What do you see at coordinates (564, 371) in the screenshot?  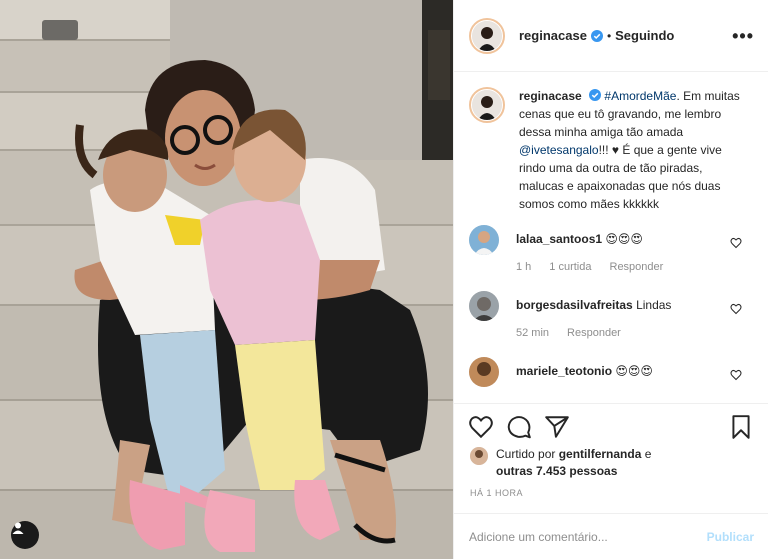 I see `comment-username: mariele_teotonio` at bounding box center [564, 371].